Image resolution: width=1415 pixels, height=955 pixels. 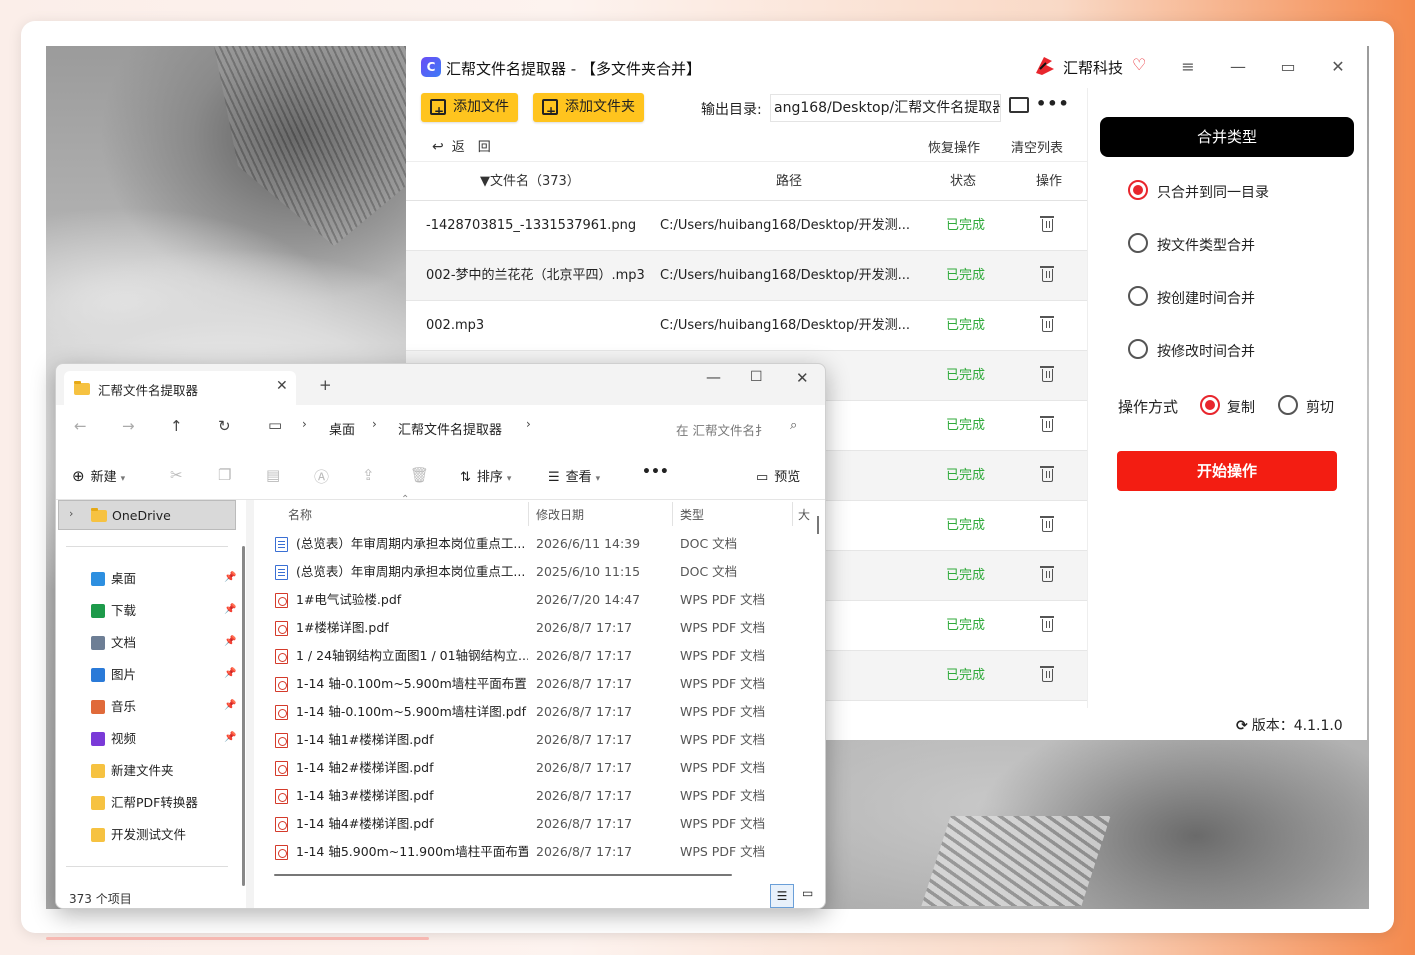 I want to click on minimize-button: —, so click(x=1238, y=67).